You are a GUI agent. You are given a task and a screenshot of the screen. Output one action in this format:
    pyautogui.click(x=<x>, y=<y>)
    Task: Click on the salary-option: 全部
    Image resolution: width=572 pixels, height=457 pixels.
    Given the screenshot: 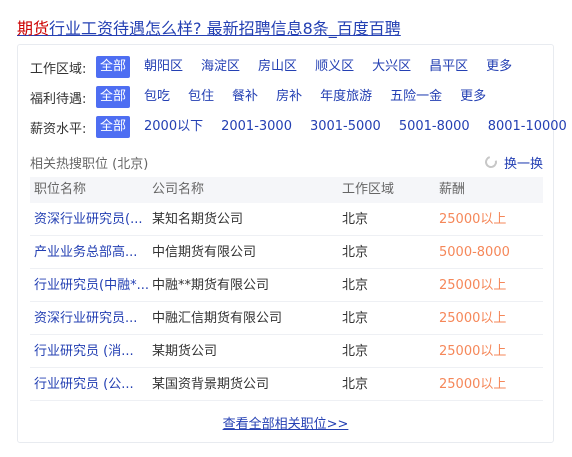 What is the action you would take?
    pyautogui.click(x=113, y=127)
    